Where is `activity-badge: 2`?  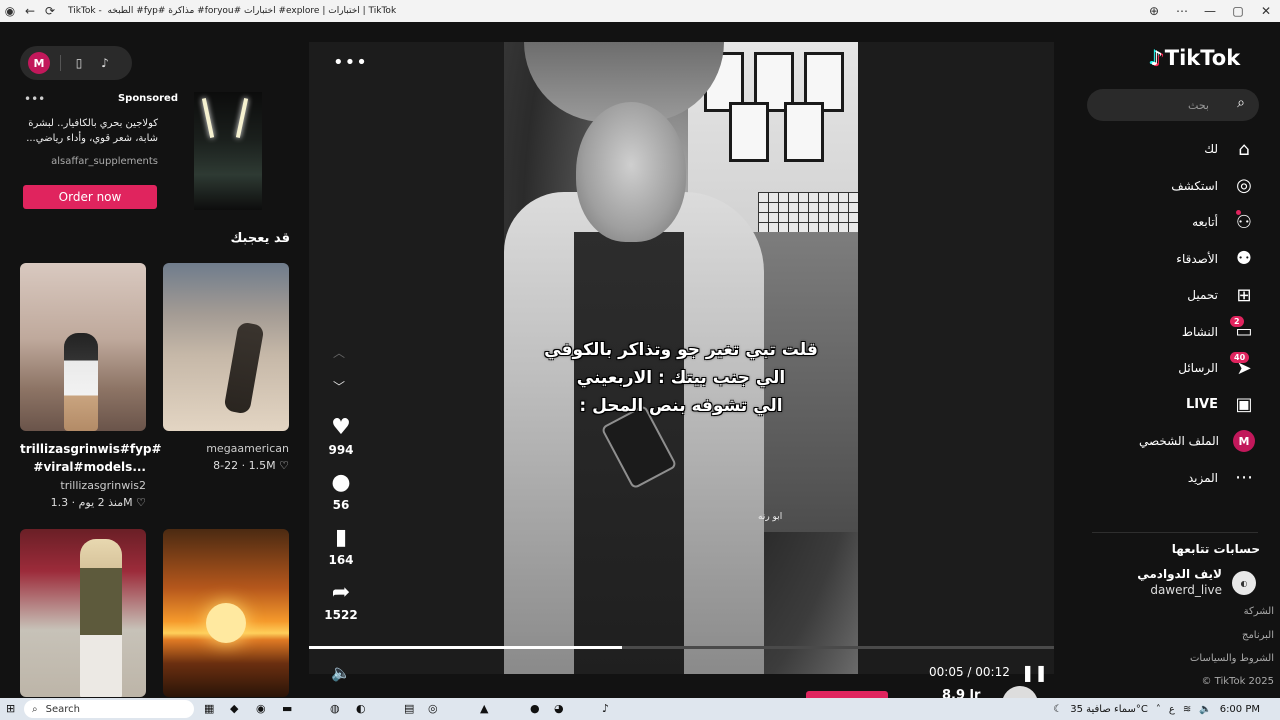 activity-badge: 2 is located at coordinates (1237, 321).